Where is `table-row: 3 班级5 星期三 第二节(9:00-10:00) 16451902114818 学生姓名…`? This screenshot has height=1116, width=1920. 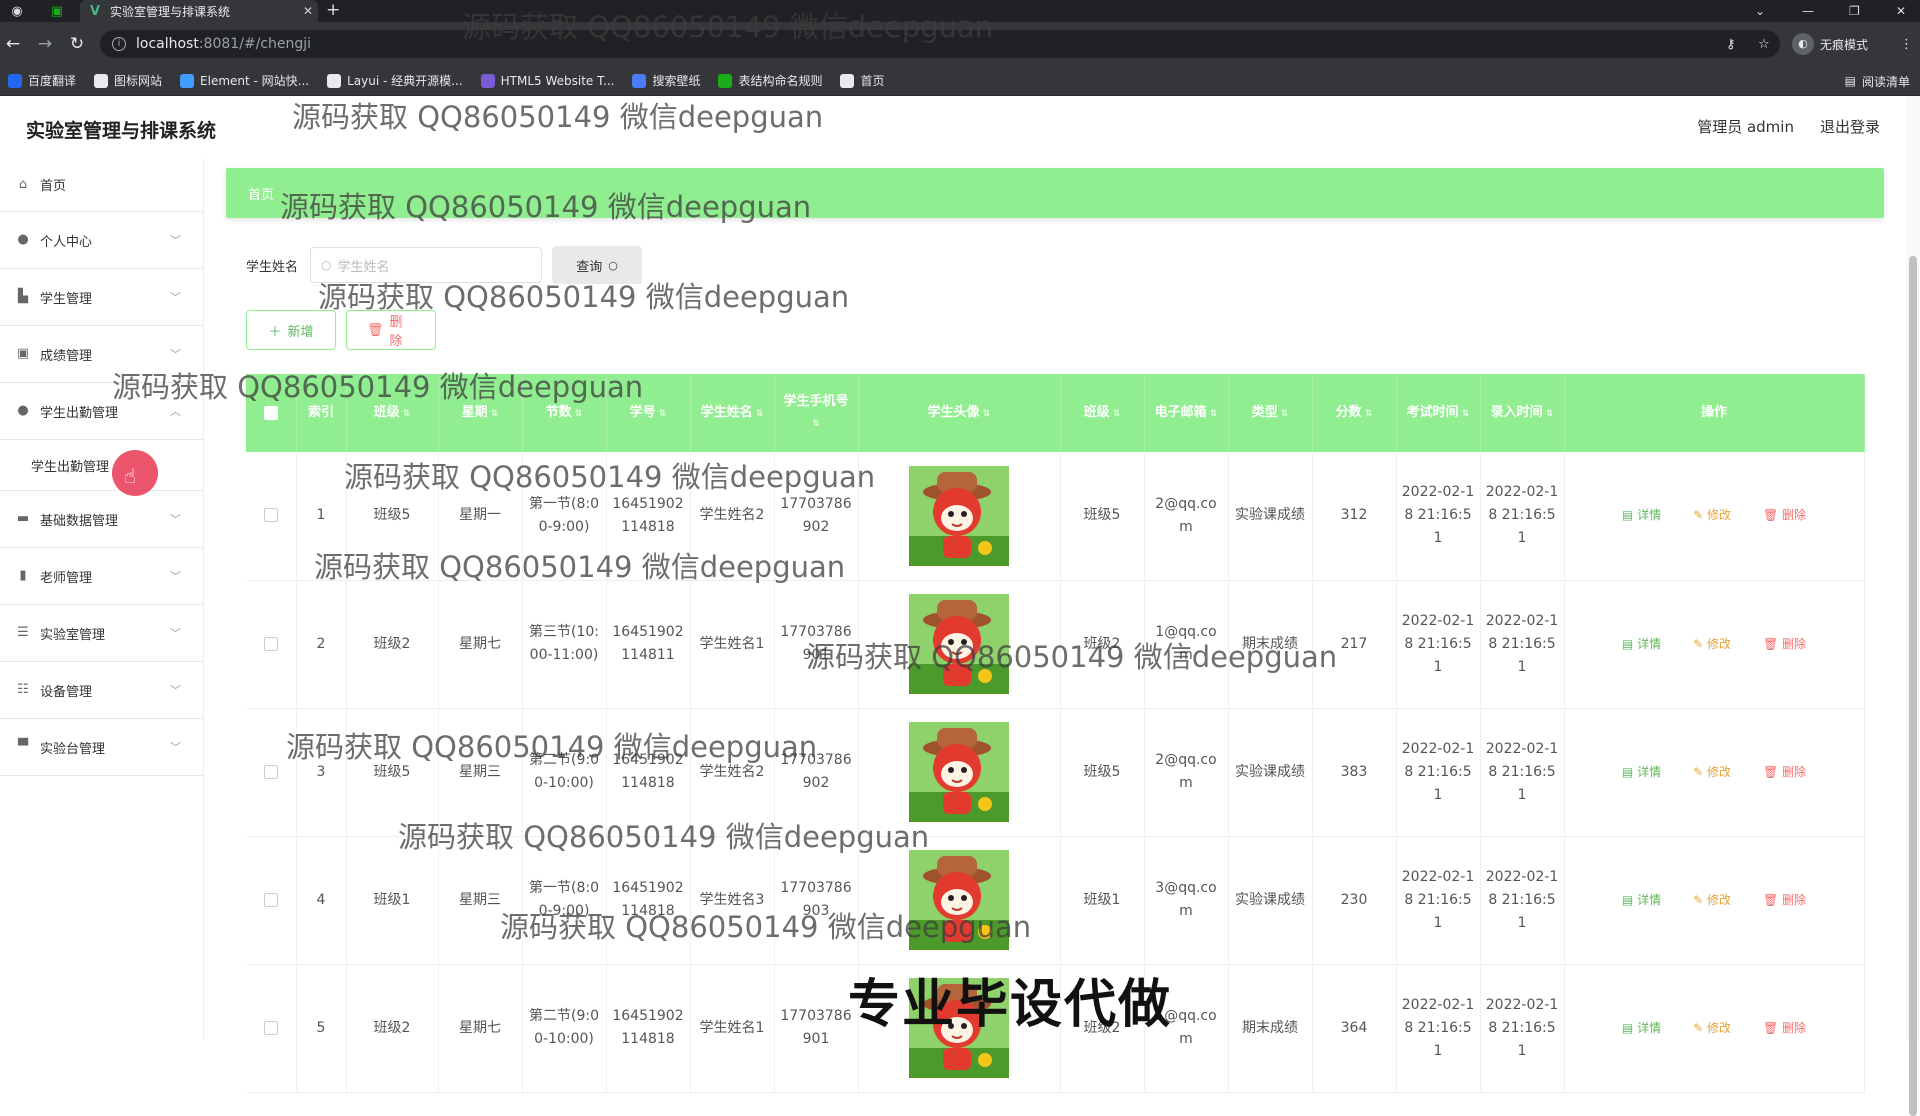 table-row: 3 班级5 星期三 第二节(9:00-10:00) 16451902114818 学生姓名… is located at coordinates (1055, 772).